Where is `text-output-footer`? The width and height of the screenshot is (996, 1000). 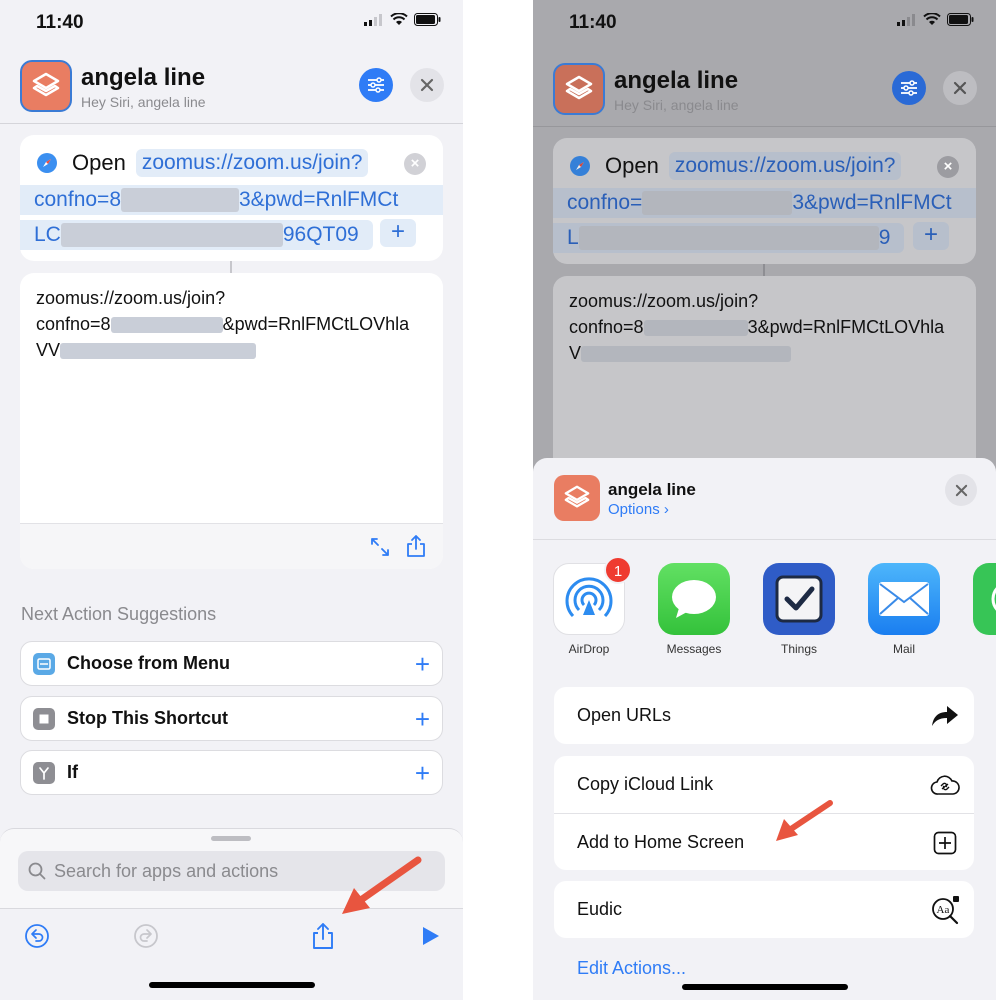 text-output-footer is located at coordinates (231, 546).